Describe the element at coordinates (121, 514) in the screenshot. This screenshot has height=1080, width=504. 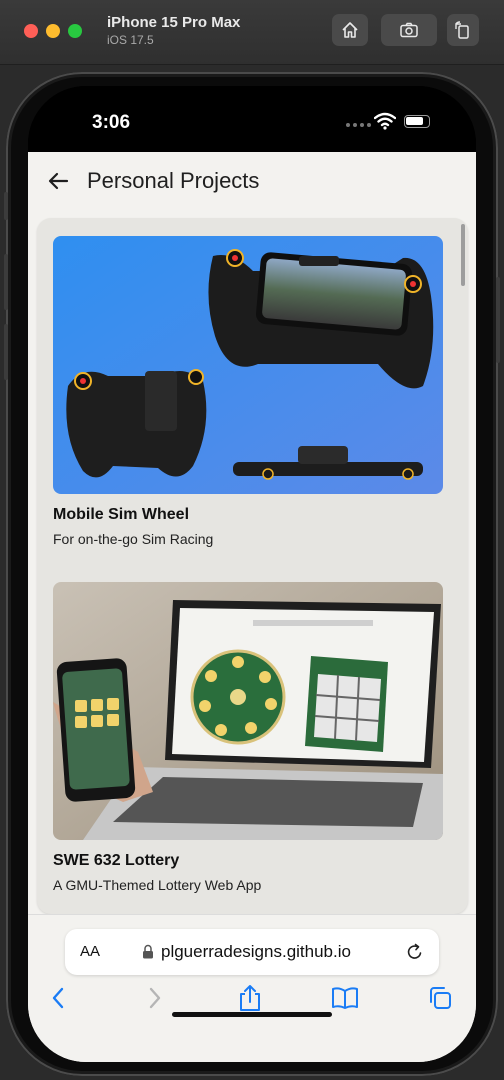
I see `project-title: Mobile Sim Wheel` at that location.